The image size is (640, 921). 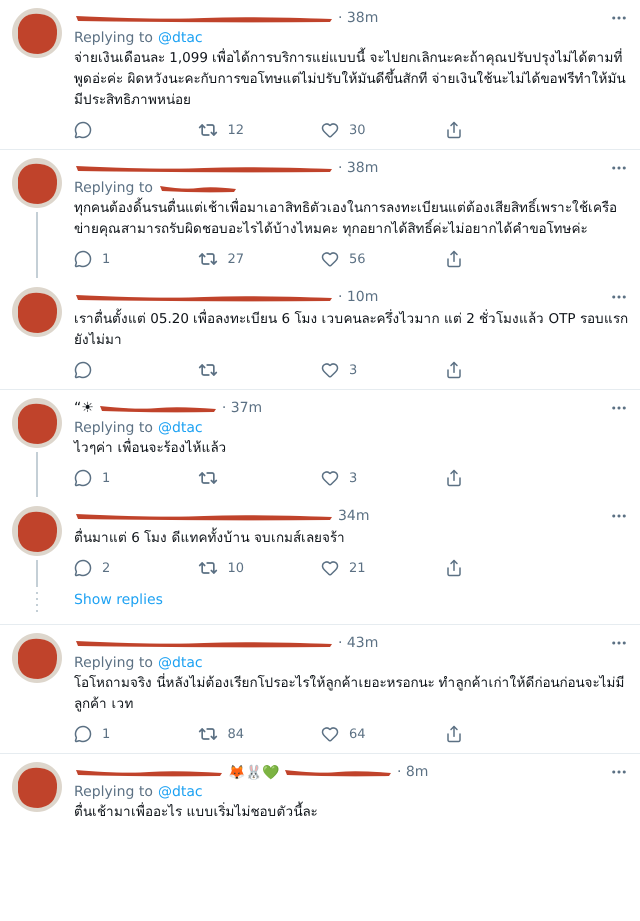 What do you see at coordinates (357, 734) in the screenshot?
I see `like-count: 64` at bounding box center [357, 734].